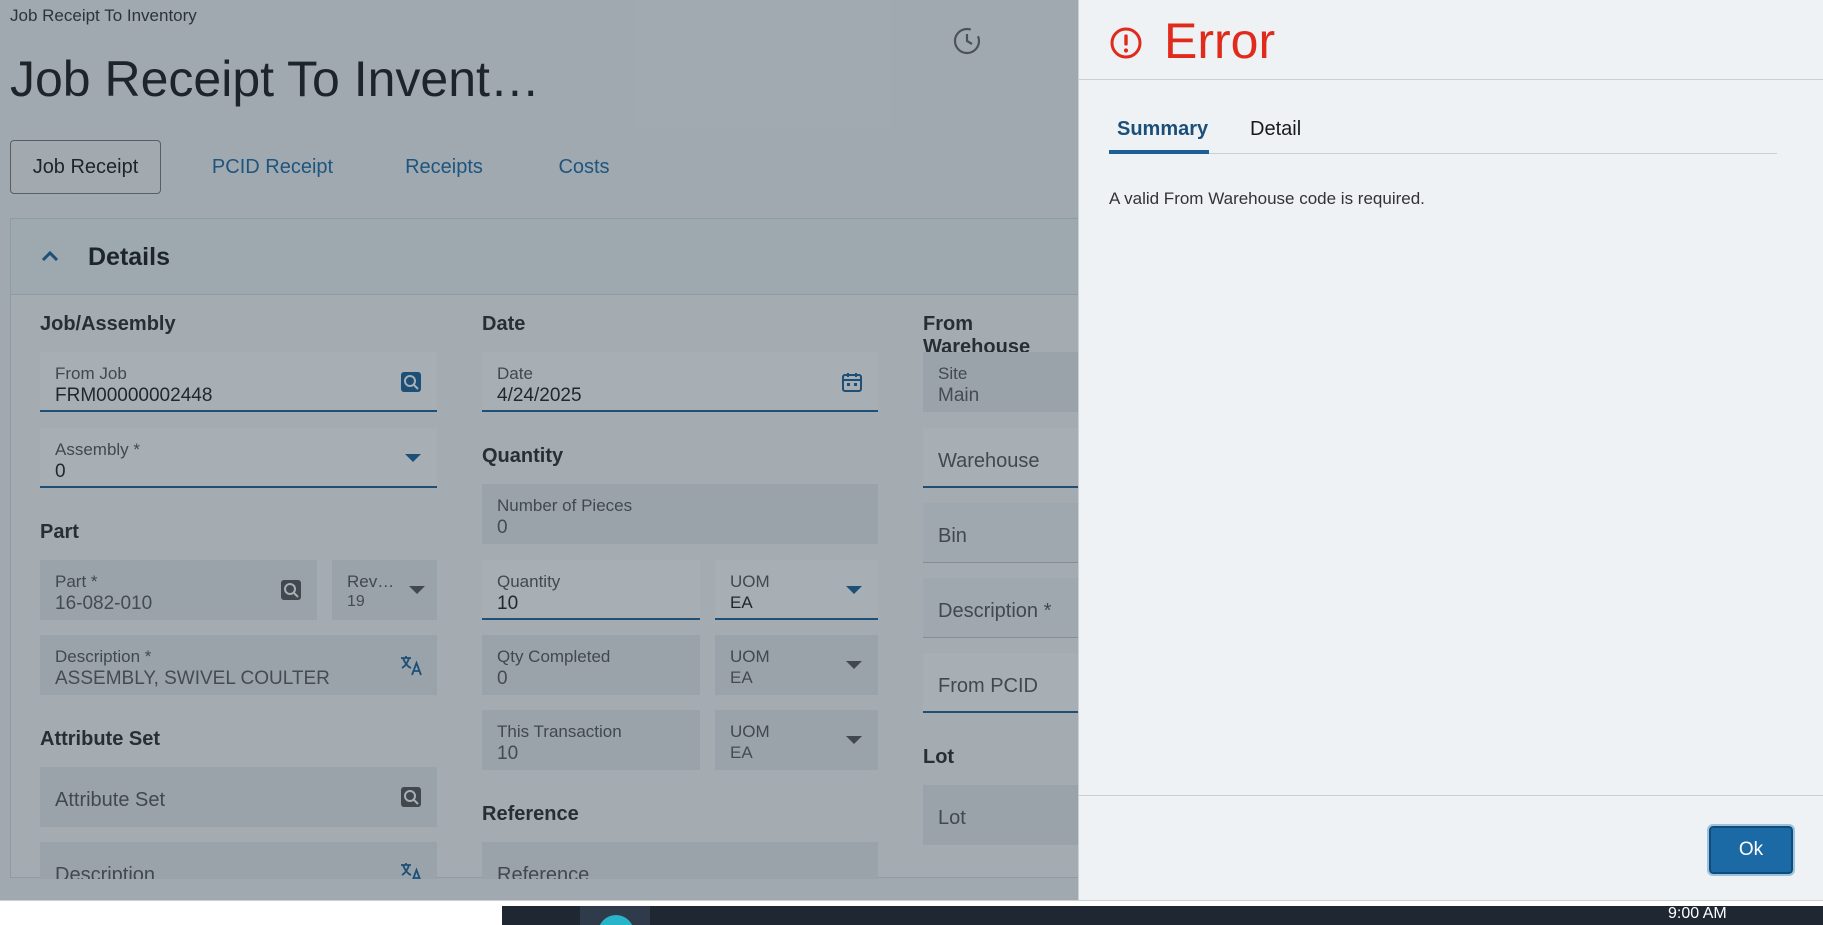 The image size is (1823, 925). What do you see at coordinates (1697, 914) in the screenshot?
I see `clock: 9:00 AM` at bounding box center [1697, 914].